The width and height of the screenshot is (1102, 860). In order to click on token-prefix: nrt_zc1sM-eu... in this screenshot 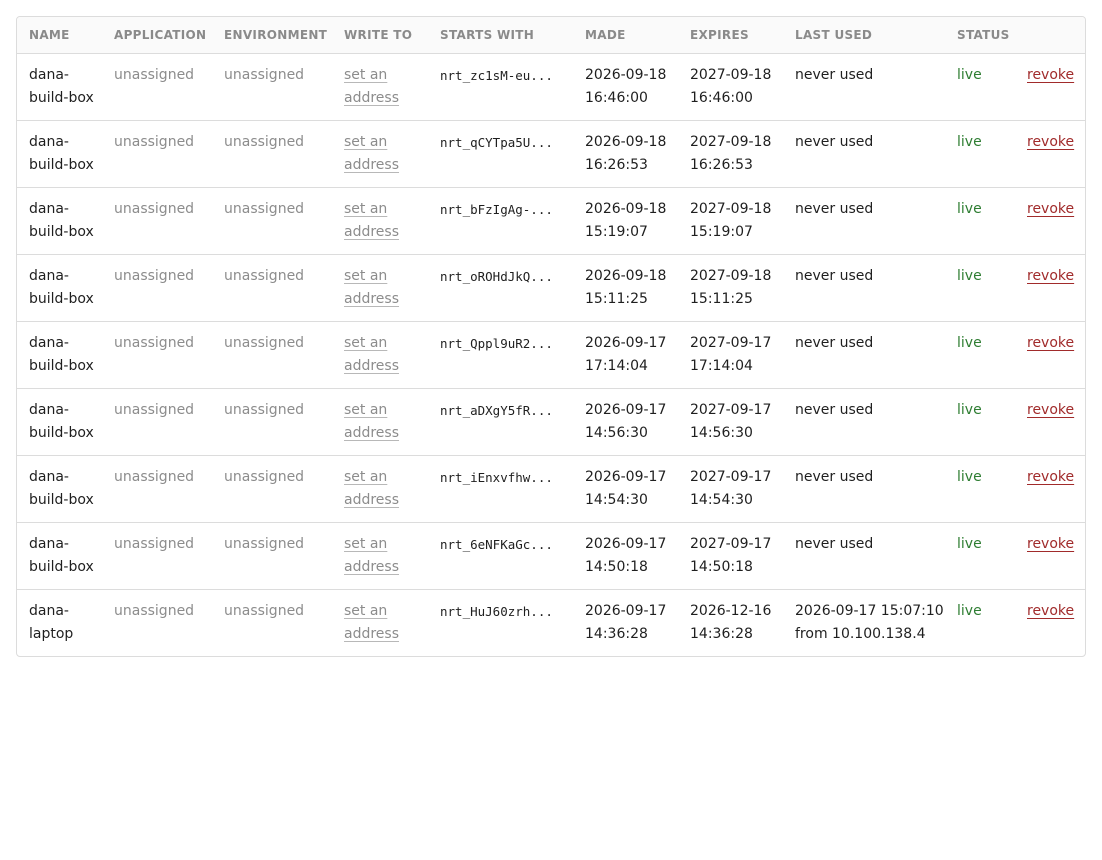, I will do `click(500, 87)`.